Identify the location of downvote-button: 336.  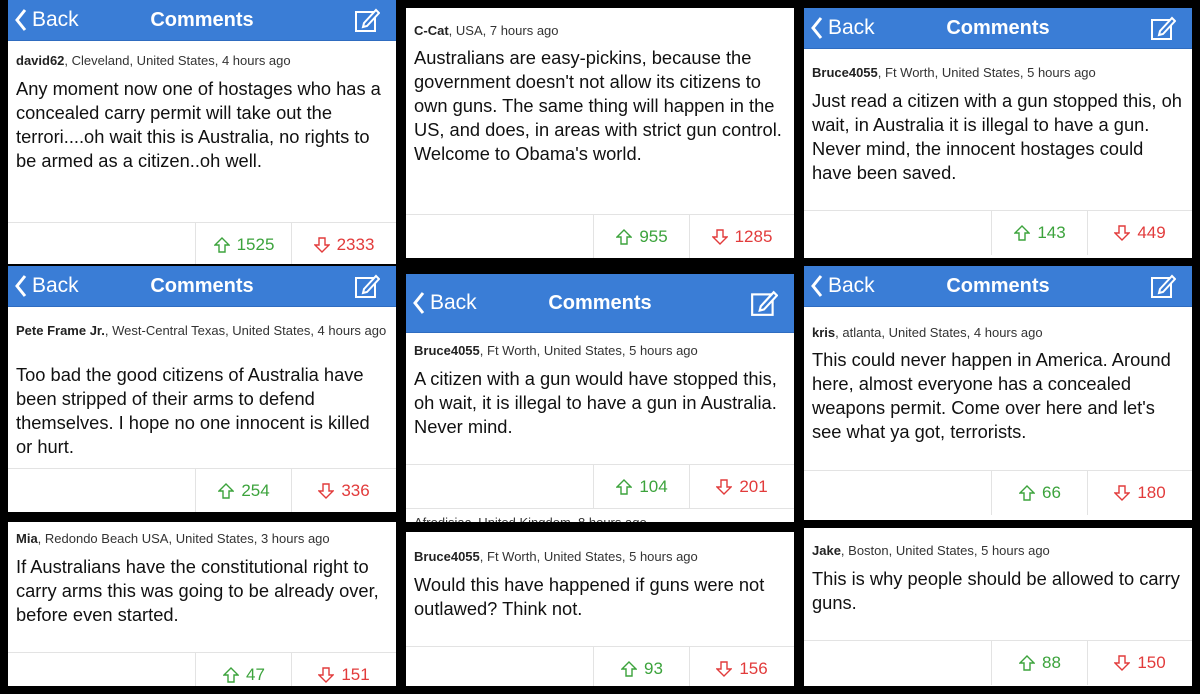
(343, 490).